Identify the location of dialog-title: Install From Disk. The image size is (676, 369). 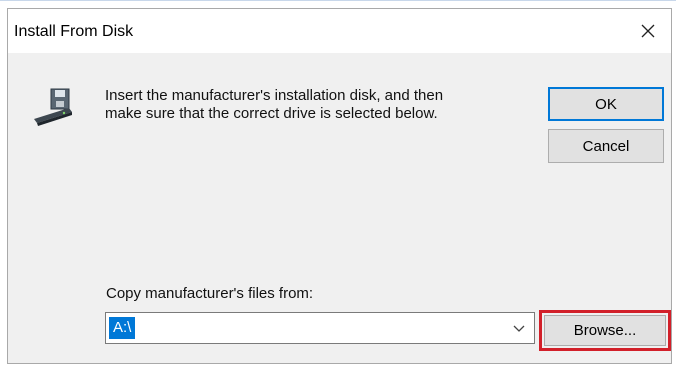
(74, 31).